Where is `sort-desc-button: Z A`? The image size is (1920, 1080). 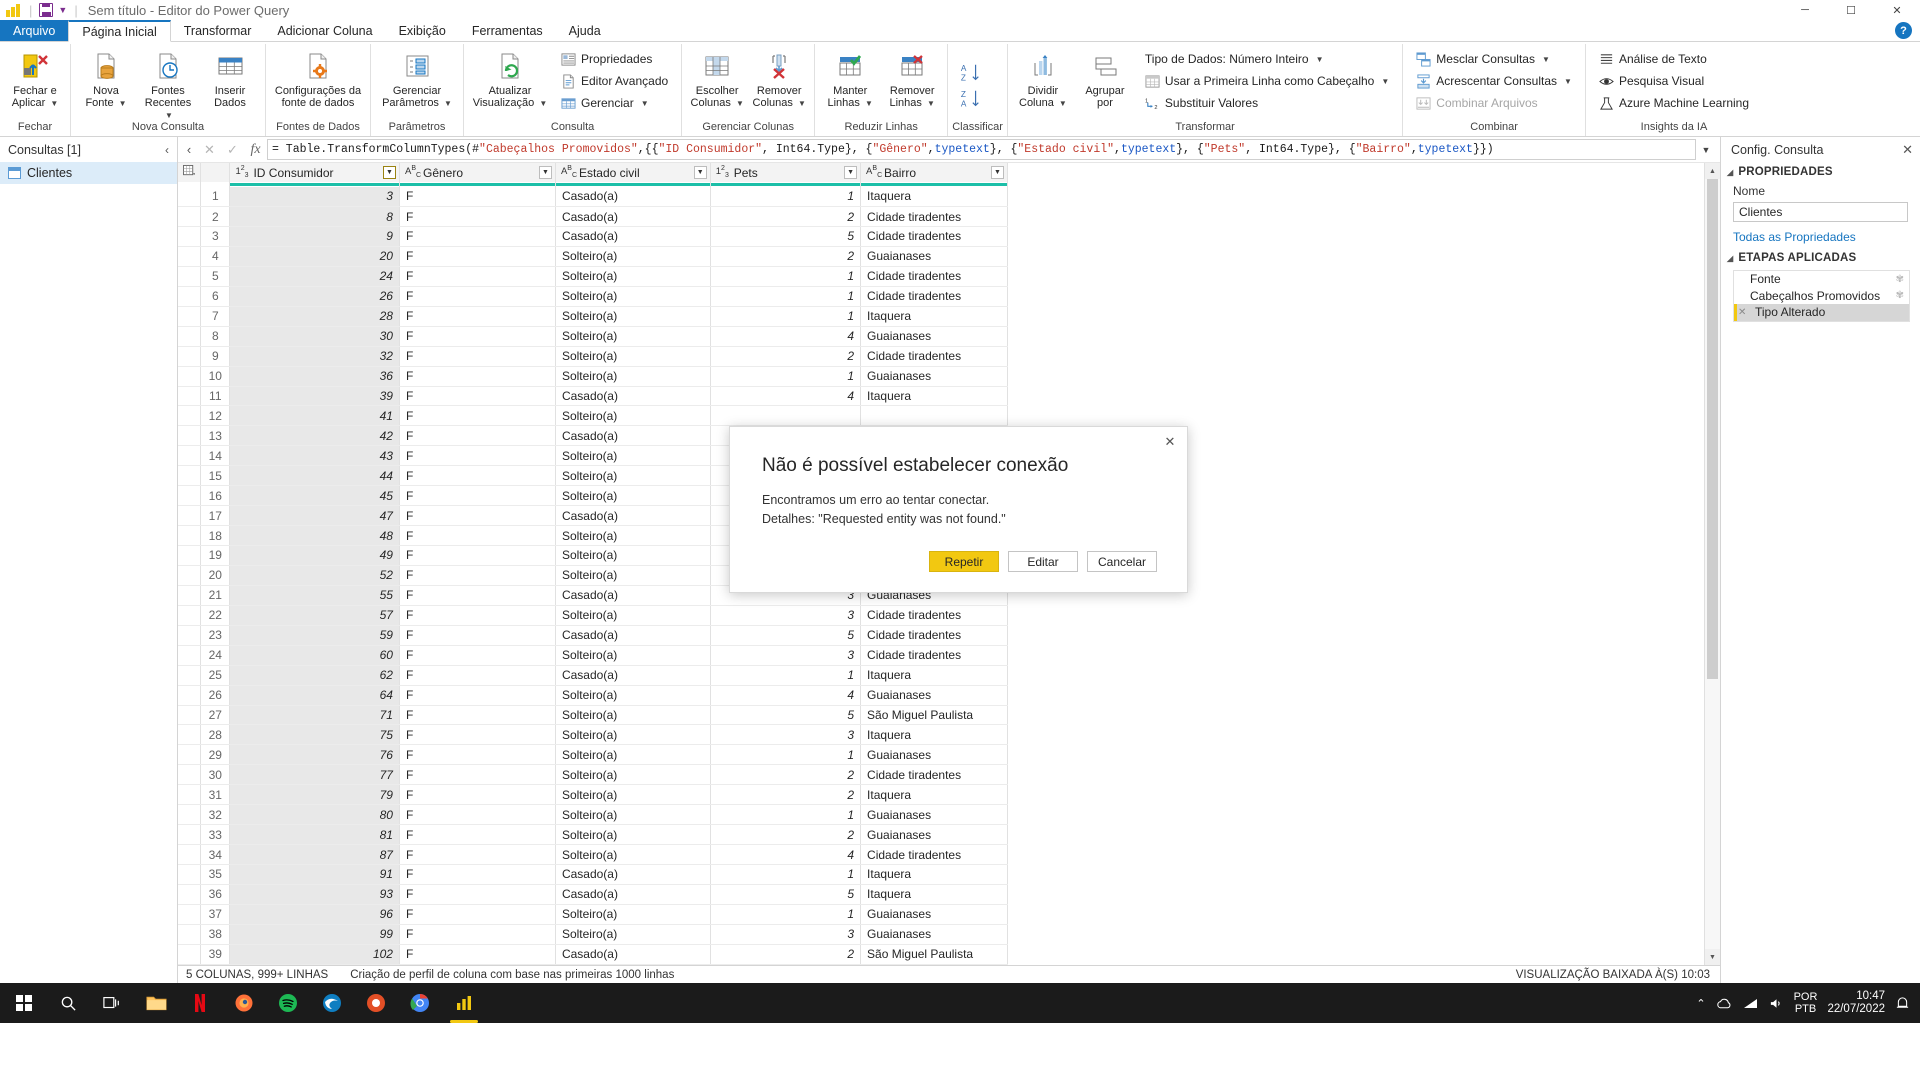 sort-desc-button: Z A is located at coordinates (971, 99).